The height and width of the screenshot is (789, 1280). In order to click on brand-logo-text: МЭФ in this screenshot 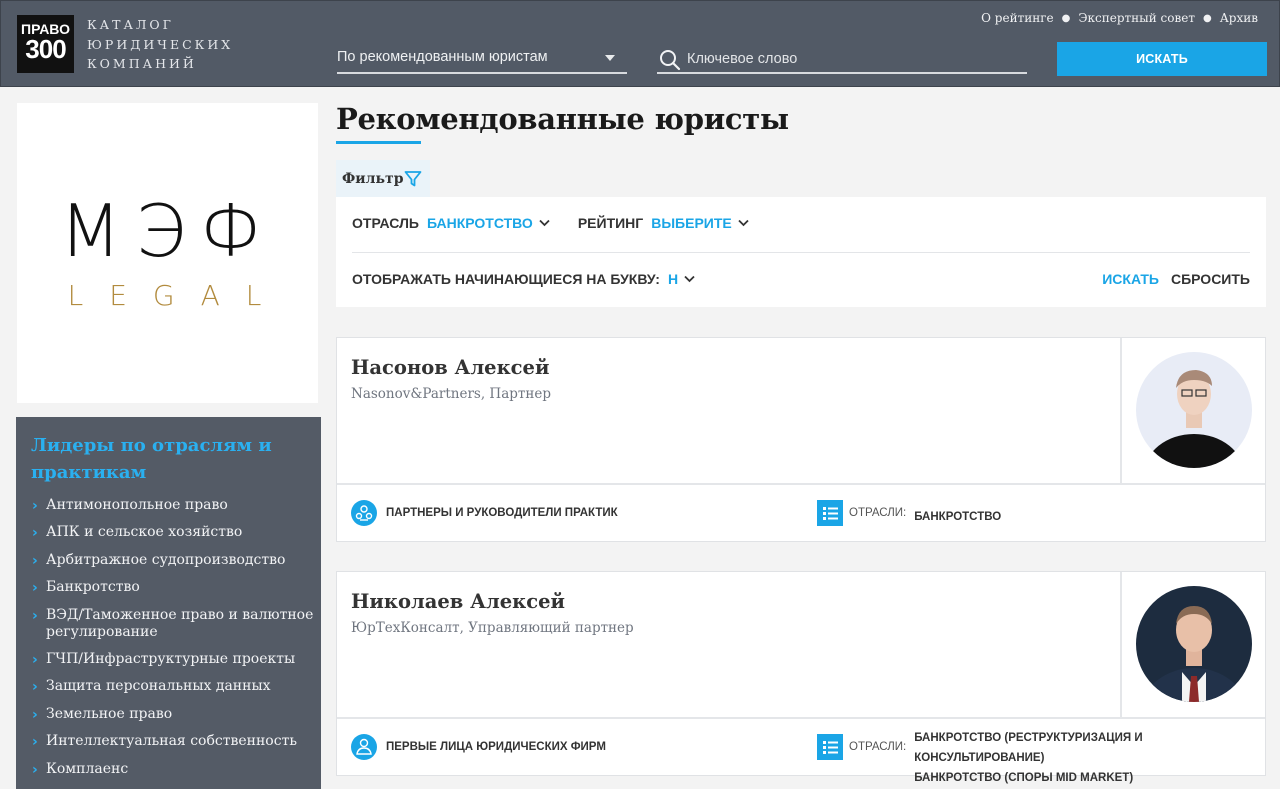, I will do `click(167, 231)`.